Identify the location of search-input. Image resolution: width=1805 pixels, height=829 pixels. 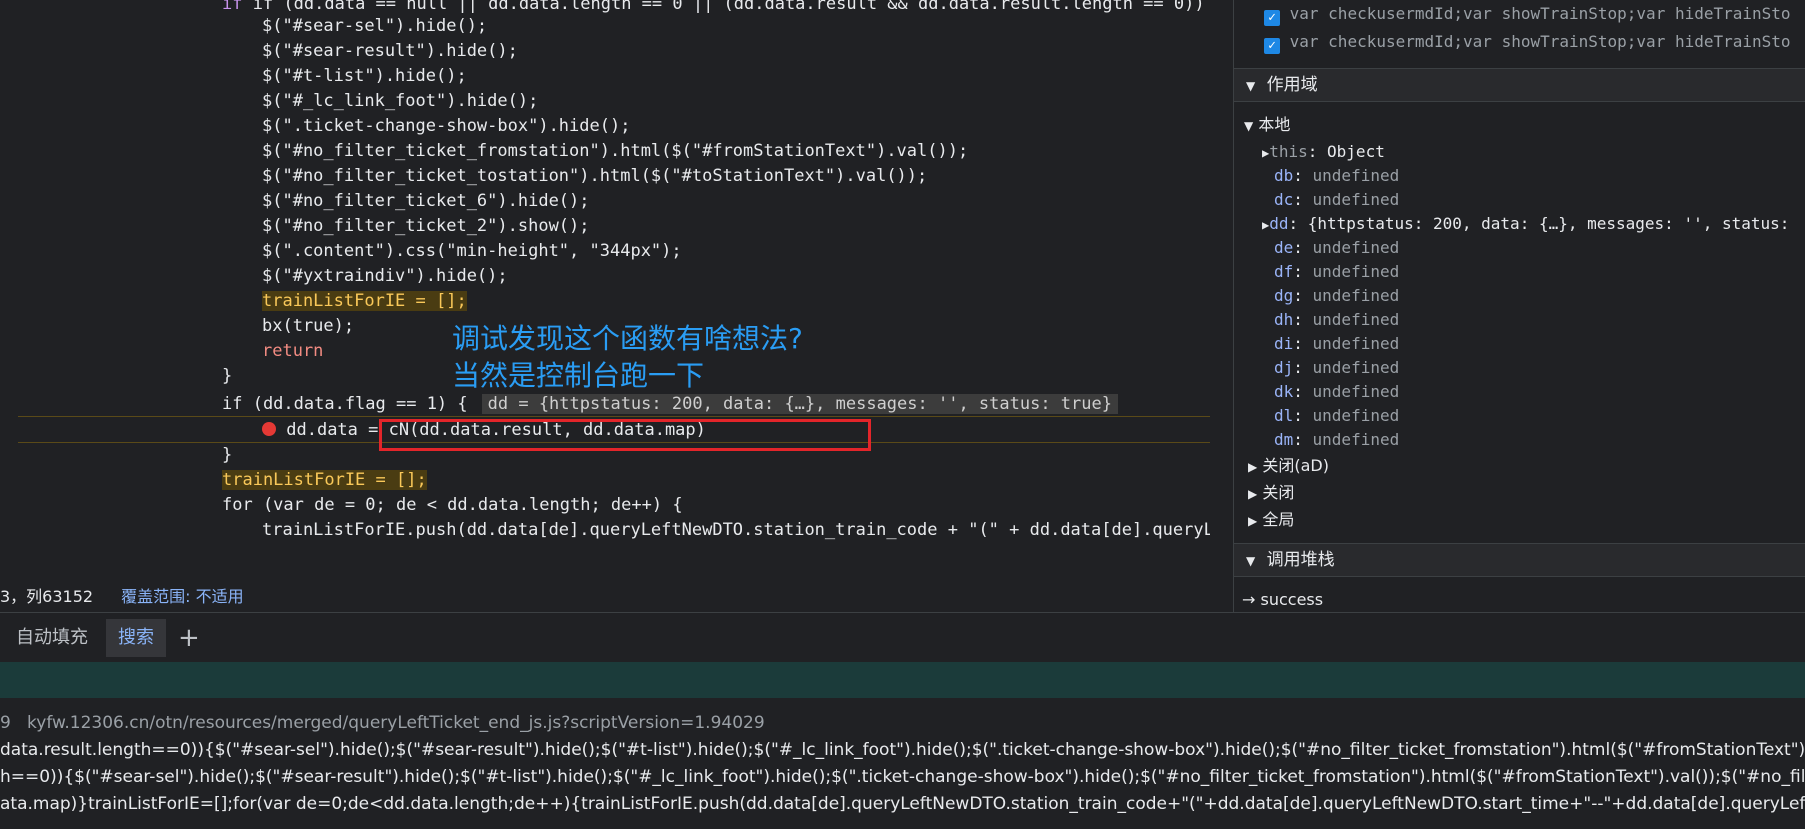
(902, 680).